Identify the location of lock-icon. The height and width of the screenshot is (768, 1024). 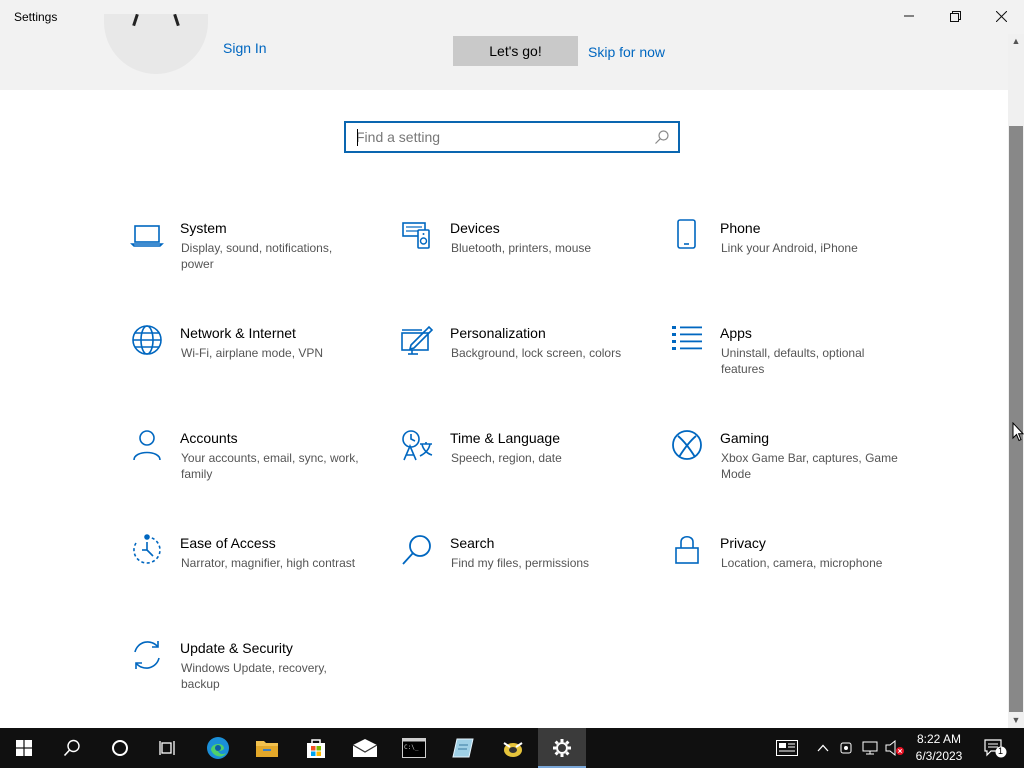
(687, 550).